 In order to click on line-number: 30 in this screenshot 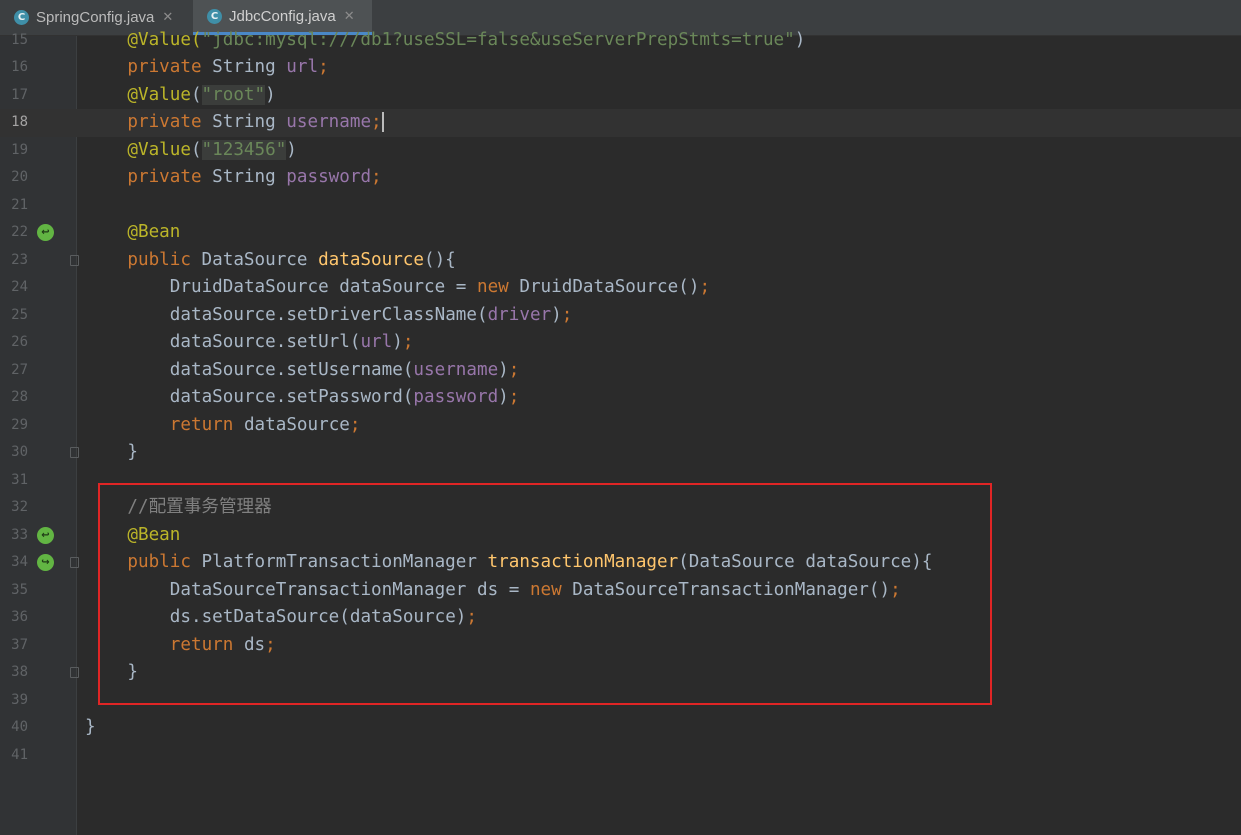, I will do `click(14, 453)`.